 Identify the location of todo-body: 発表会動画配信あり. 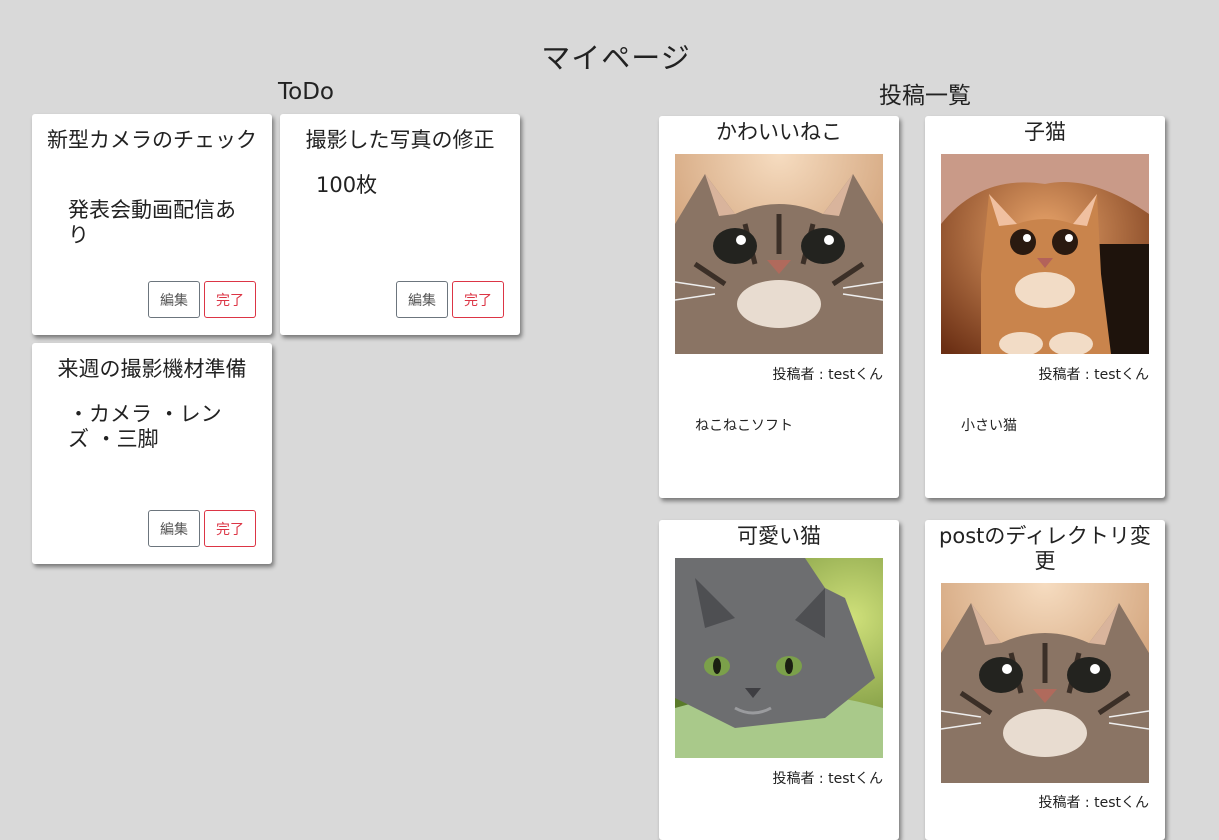
(152, 222).